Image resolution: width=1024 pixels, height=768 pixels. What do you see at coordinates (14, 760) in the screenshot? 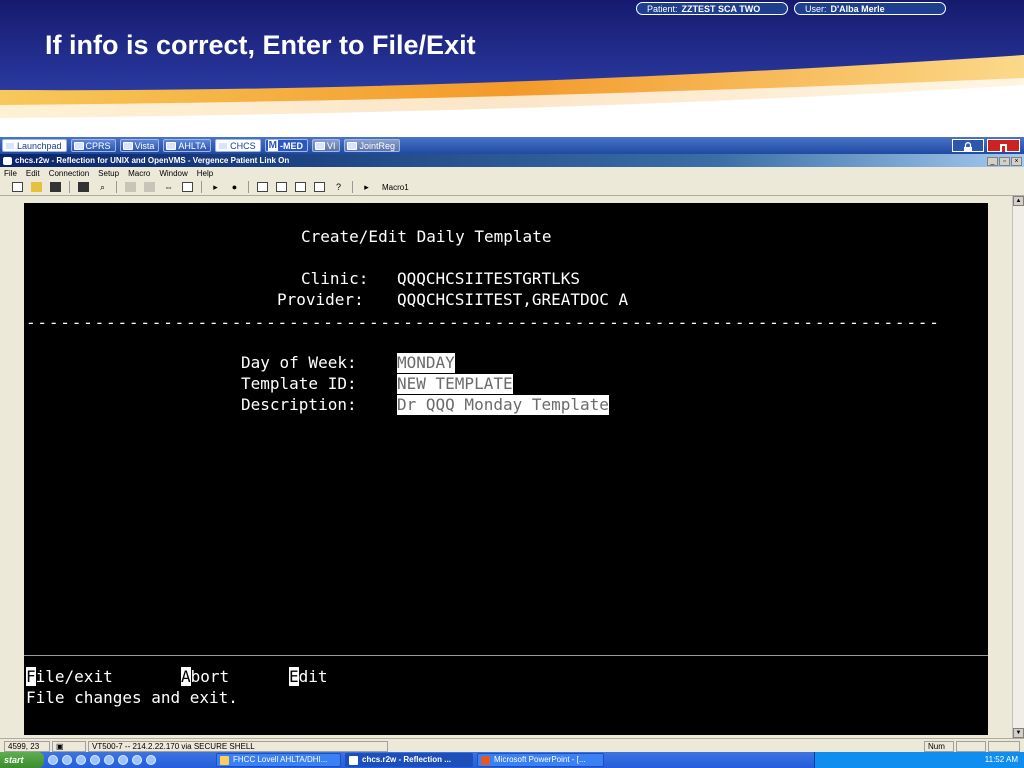
I see `start-label: start` at bounding box center [14, 760].